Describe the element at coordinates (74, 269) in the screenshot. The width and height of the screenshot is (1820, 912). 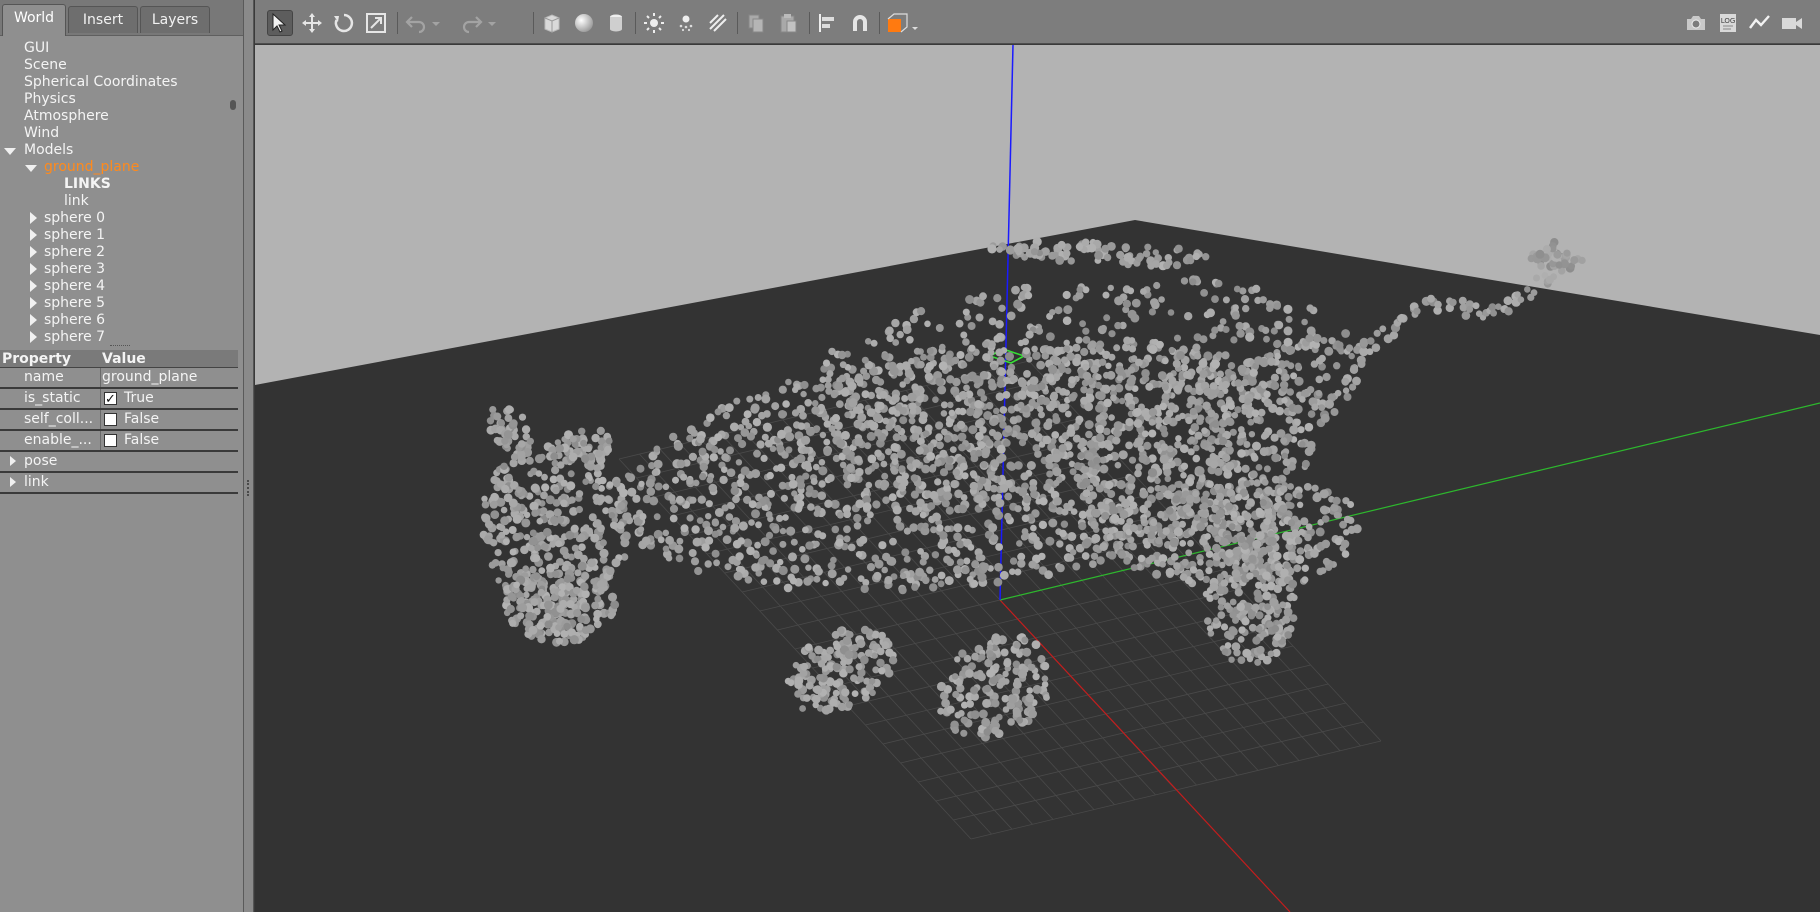
I see `tree-item-sphere-3: sphere 3` at that location.